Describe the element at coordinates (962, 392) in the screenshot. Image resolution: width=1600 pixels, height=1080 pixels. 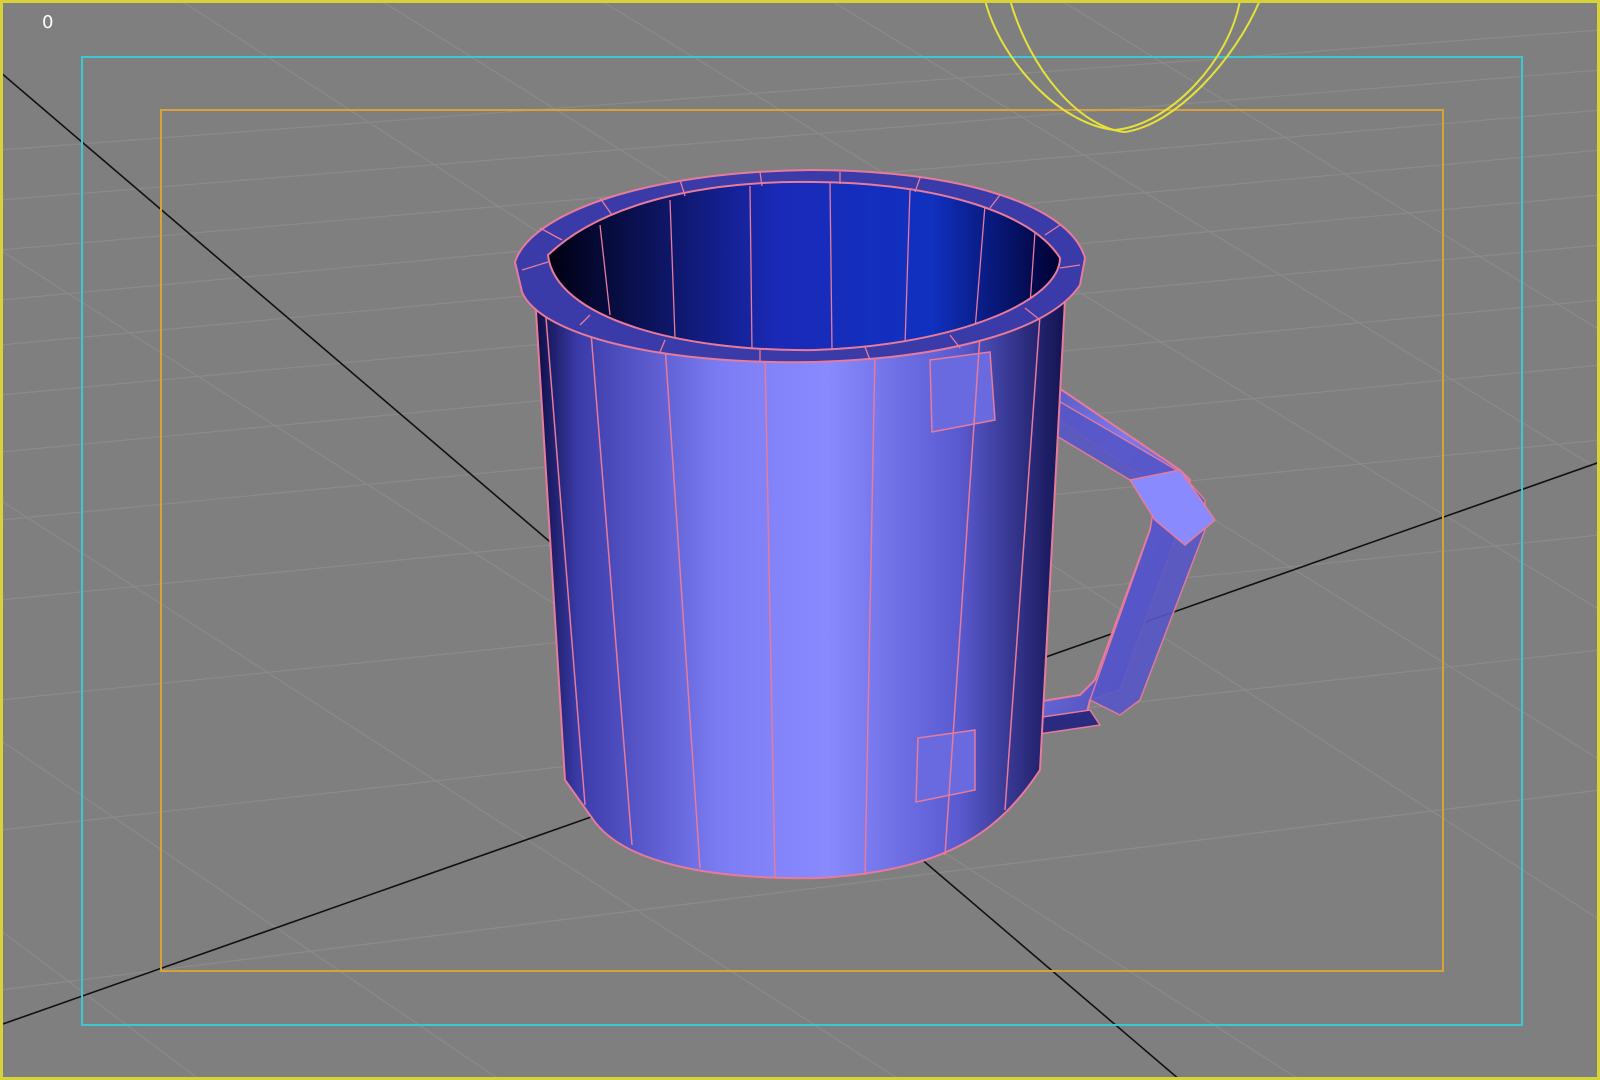
I see `handle-upper-plate` at that location.